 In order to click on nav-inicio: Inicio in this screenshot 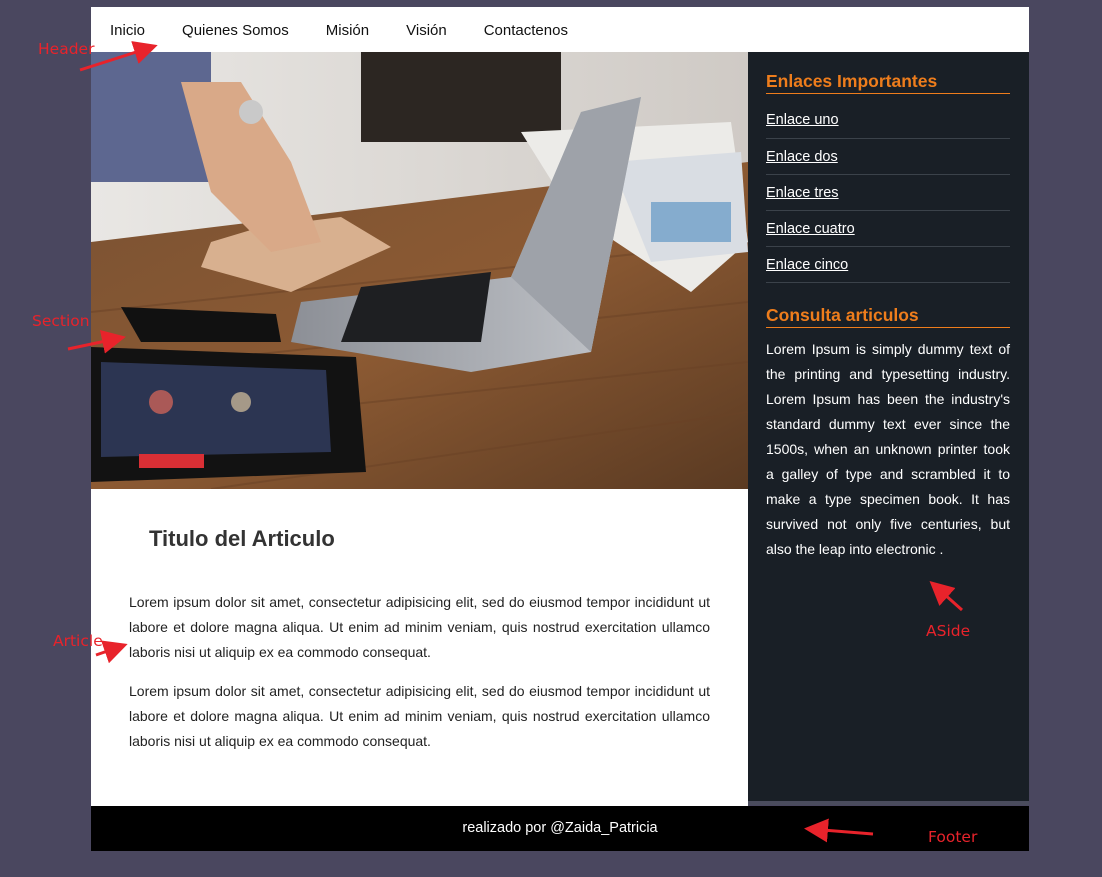, I will do `click(127, 30)`.